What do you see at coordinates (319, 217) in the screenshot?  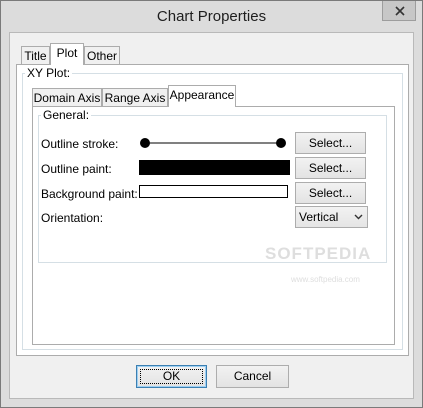 I see `orientation-value: Vertical` at bounding box center [319, 217].